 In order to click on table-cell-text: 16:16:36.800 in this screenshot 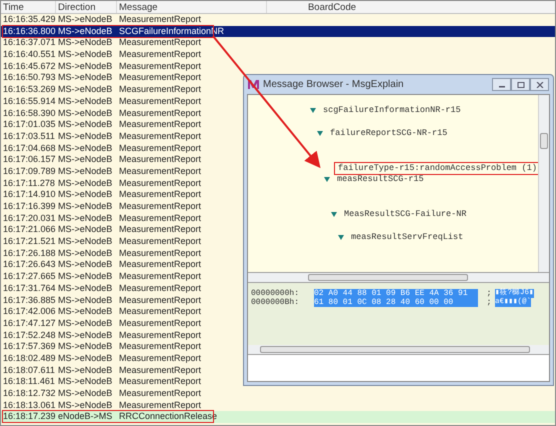, I will do `click(29, 32)`.